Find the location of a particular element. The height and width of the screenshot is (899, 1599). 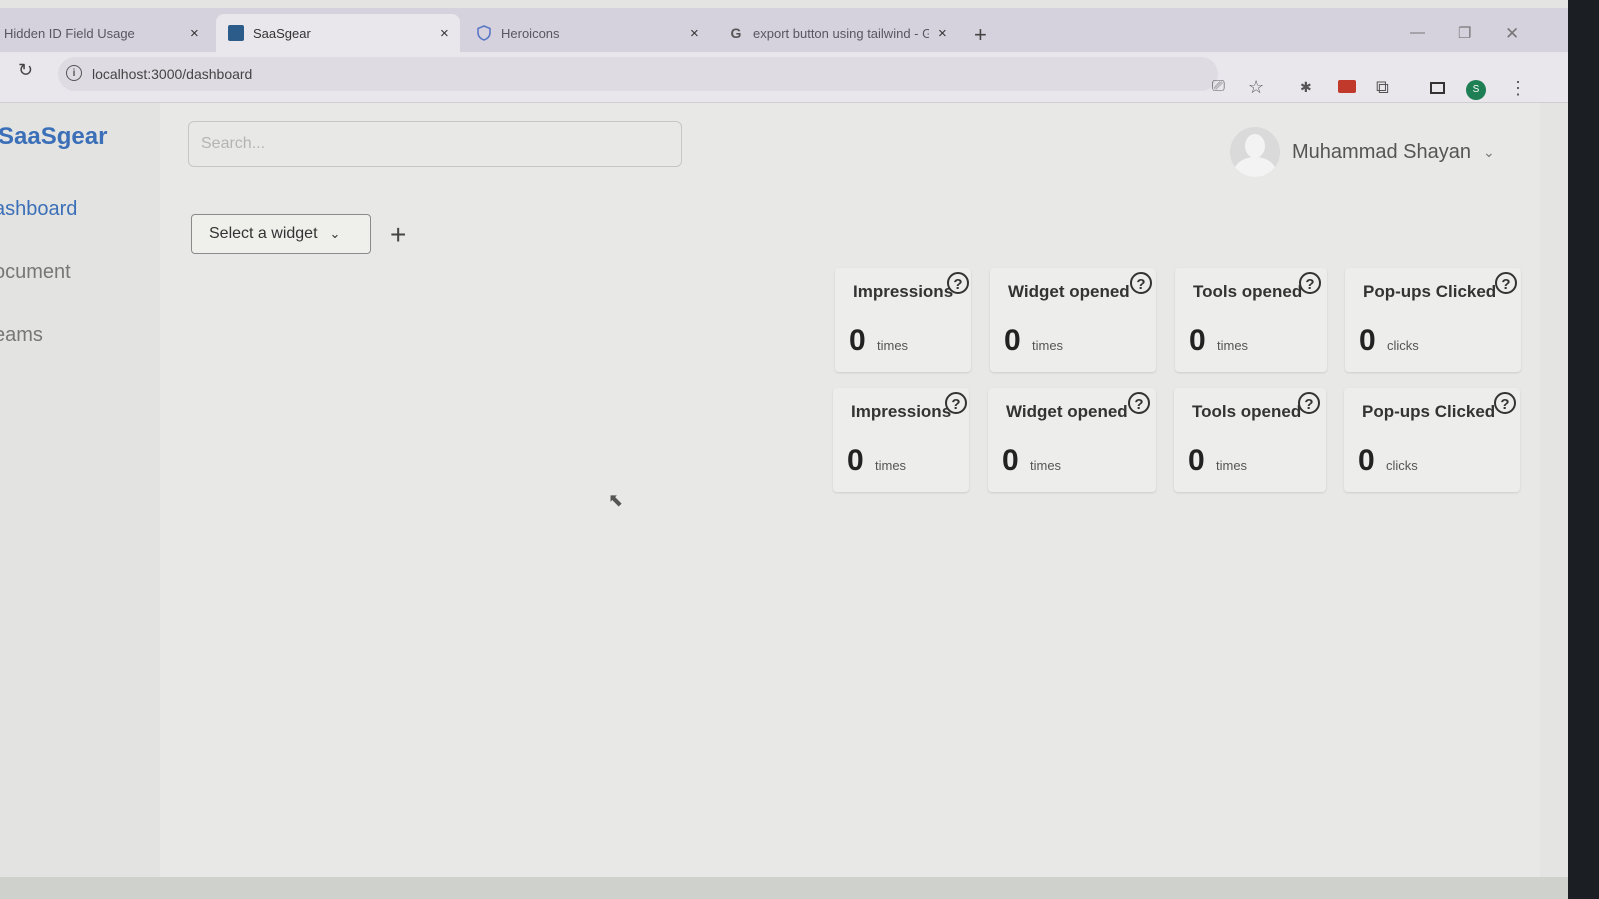

cast-icon: ⎚ is located at coordinates (1218, 87).